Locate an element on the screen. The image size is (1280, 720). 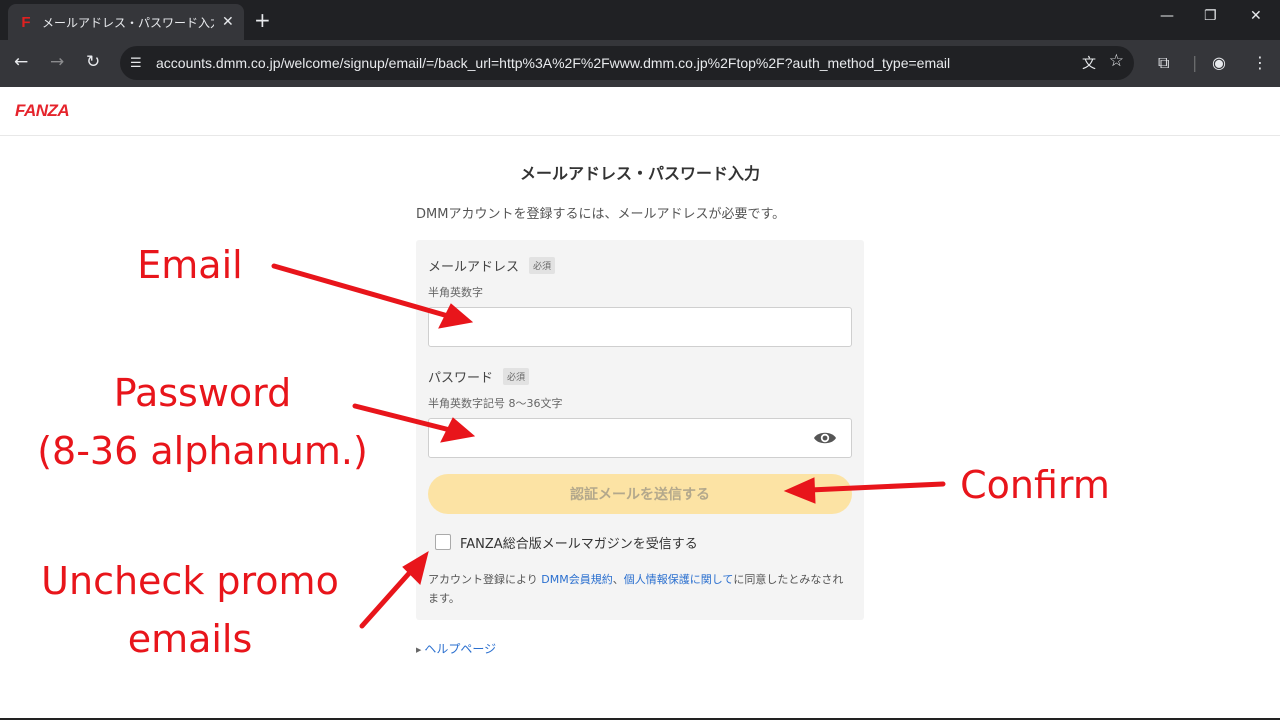
fanza-favicon-icon: F is located at coordinates (26, 22).